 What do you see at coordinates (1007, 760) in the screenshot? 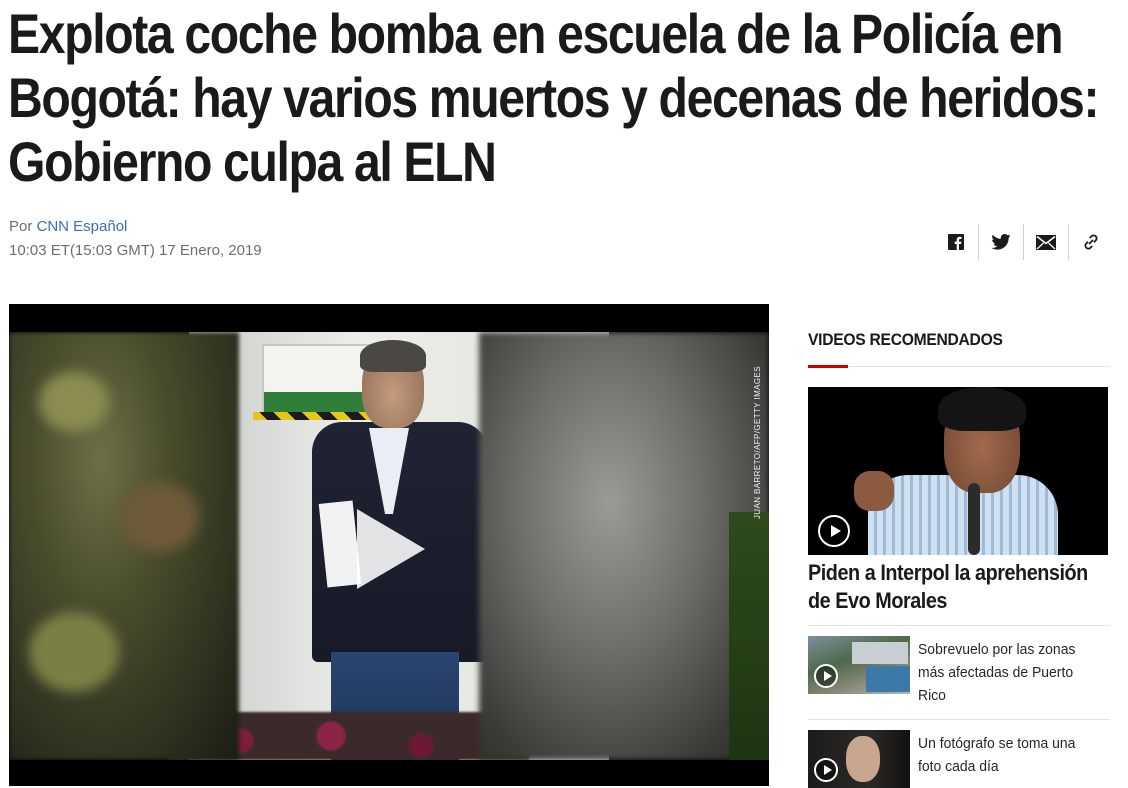
I see `video-title: Un fotógrafo se toma una foto cada día` at bounding box center [1007, 760].